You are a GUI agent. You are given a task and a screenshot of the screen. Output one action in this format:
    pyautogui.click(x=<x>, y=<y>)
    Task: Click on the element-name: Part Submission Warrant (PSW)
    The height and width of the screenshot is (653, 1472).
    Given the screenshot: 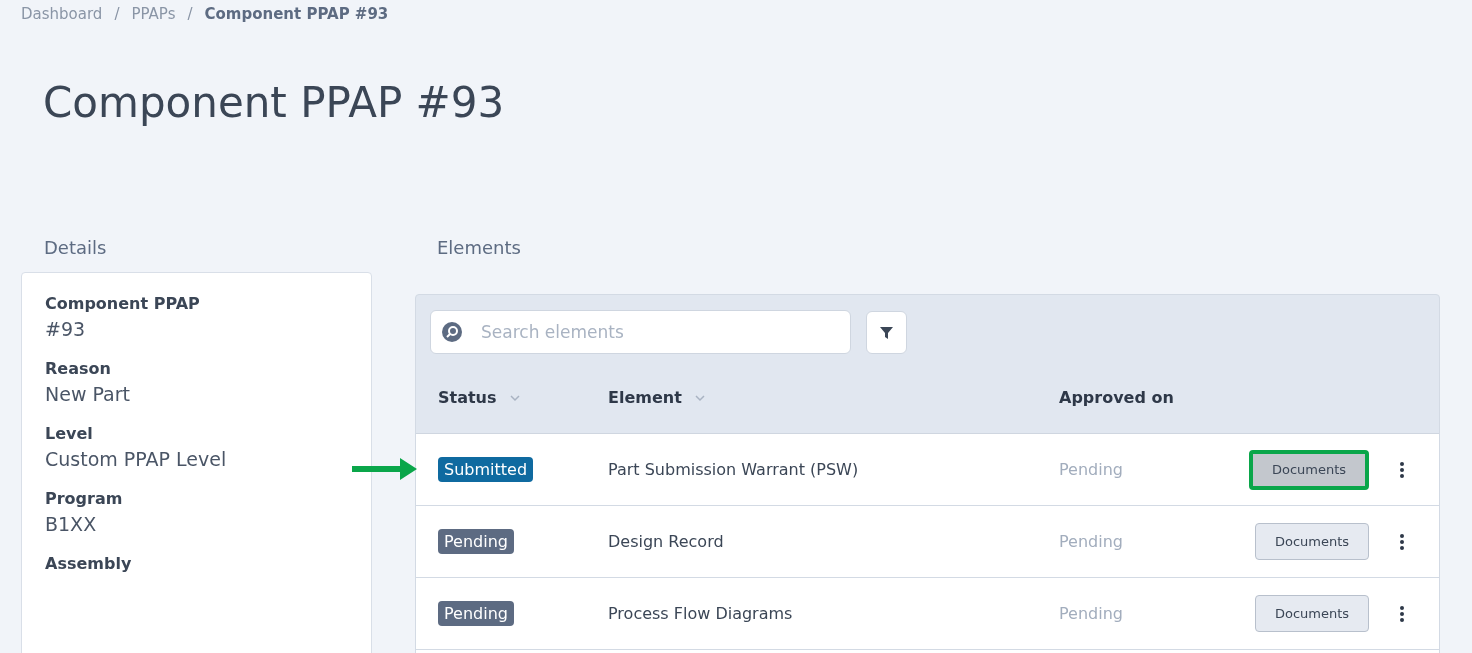 What is the action you would take?
    pyautogui.click(x=734, y=469)
    